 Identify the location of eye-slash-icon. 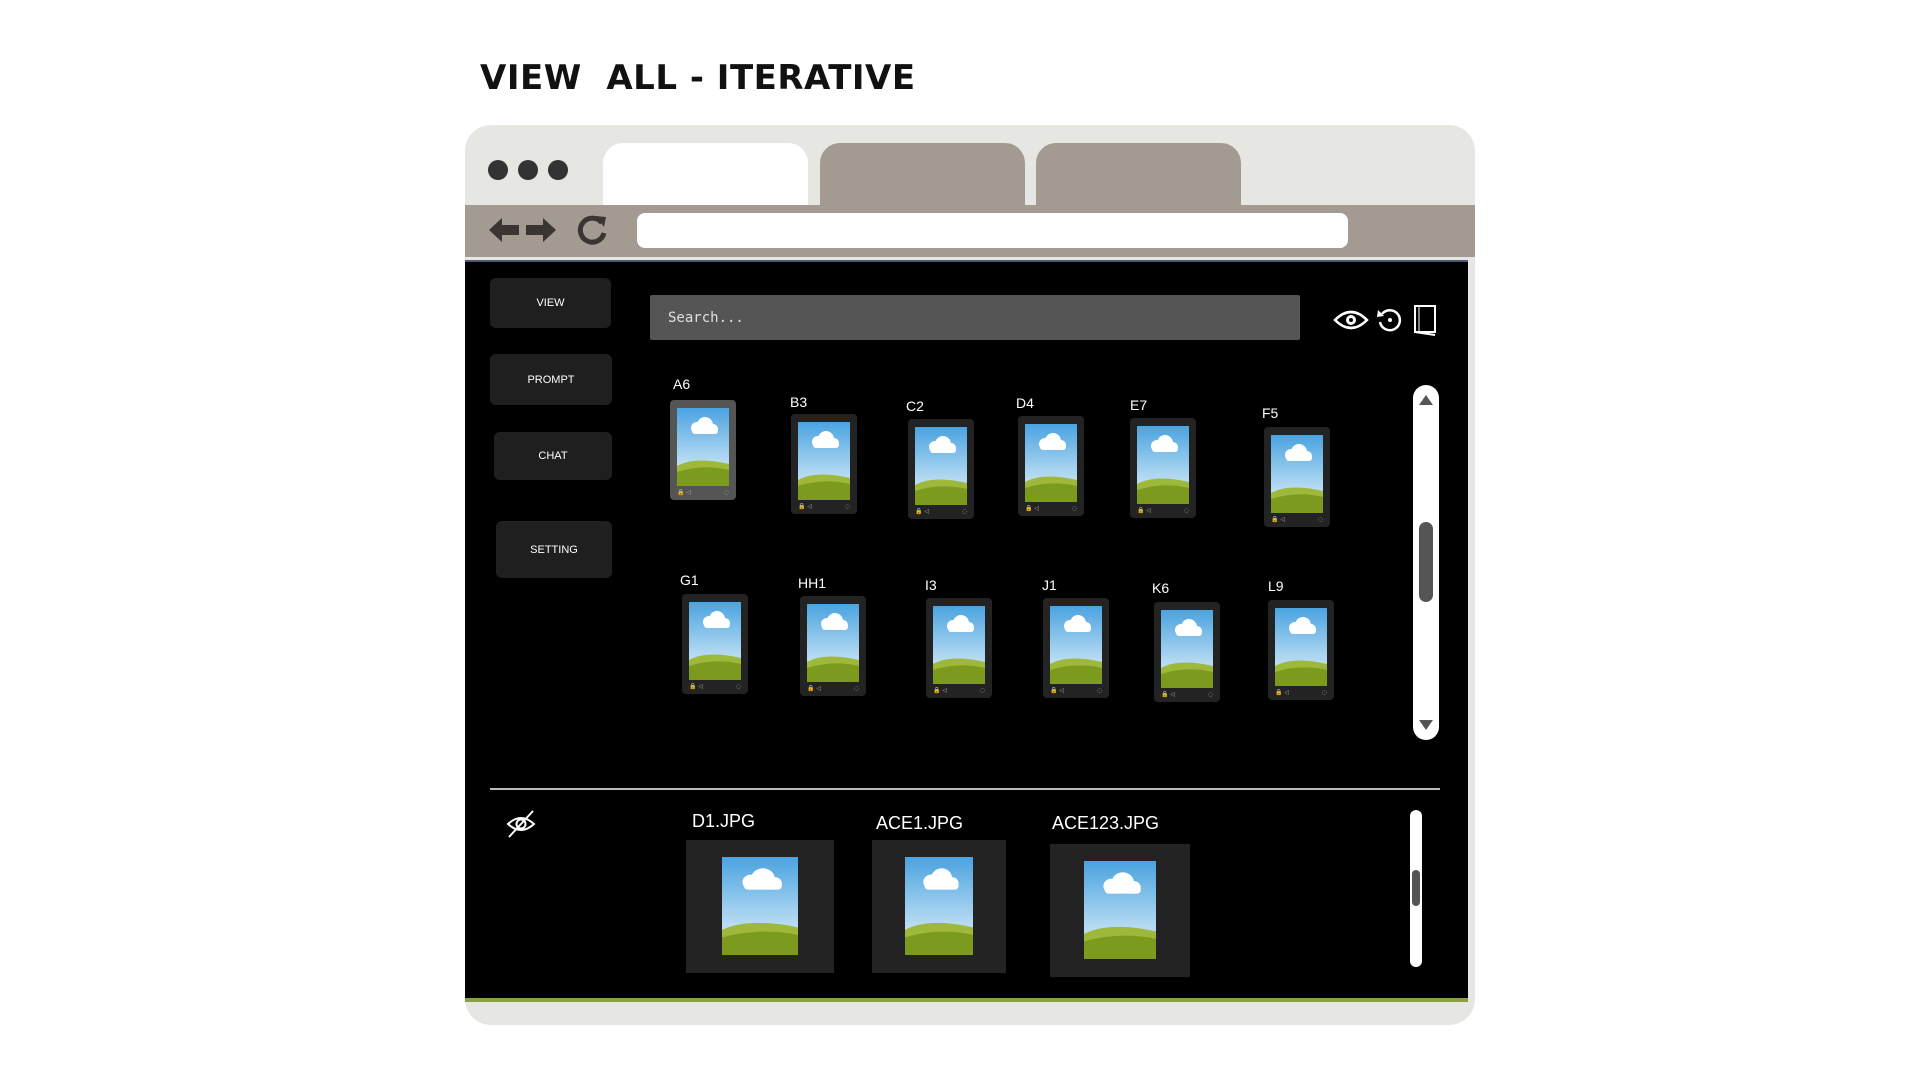
(521, 824).